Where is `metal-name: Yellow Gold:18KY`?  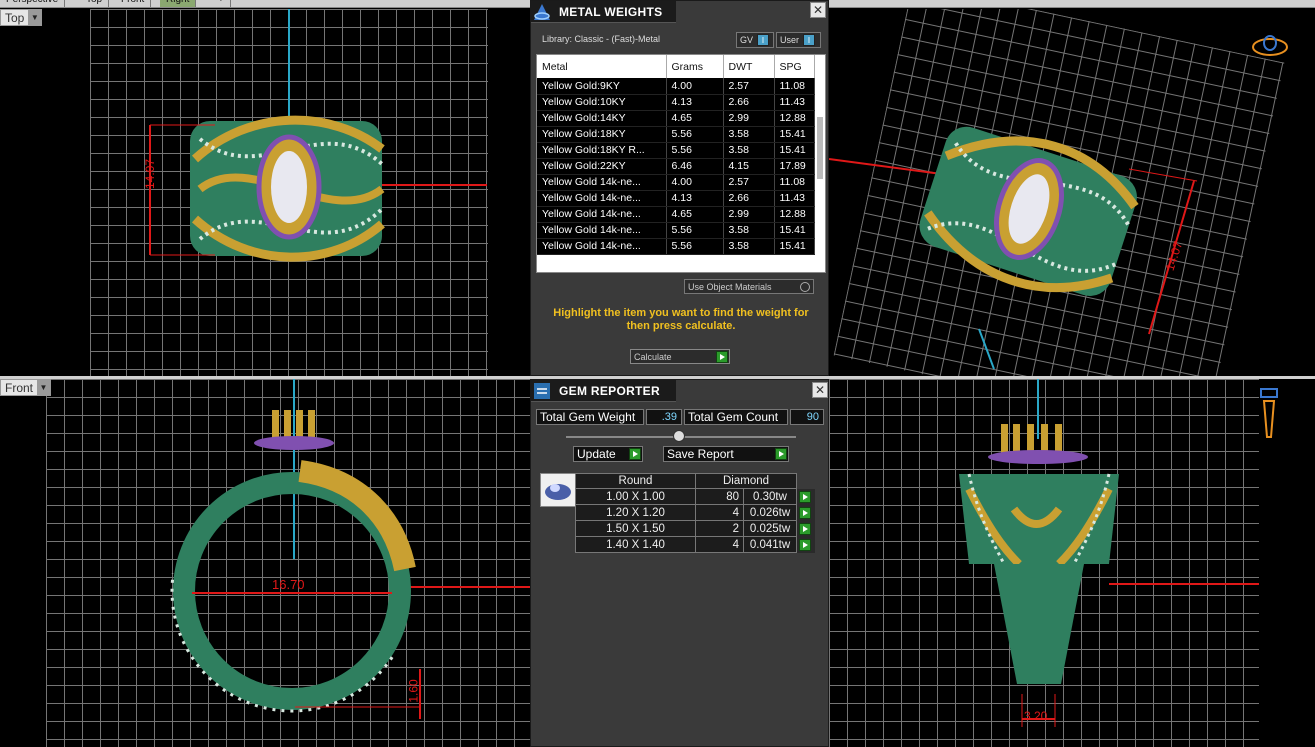 metal-name: Yellow Gold:18KY is located at coordinates (602, 134).